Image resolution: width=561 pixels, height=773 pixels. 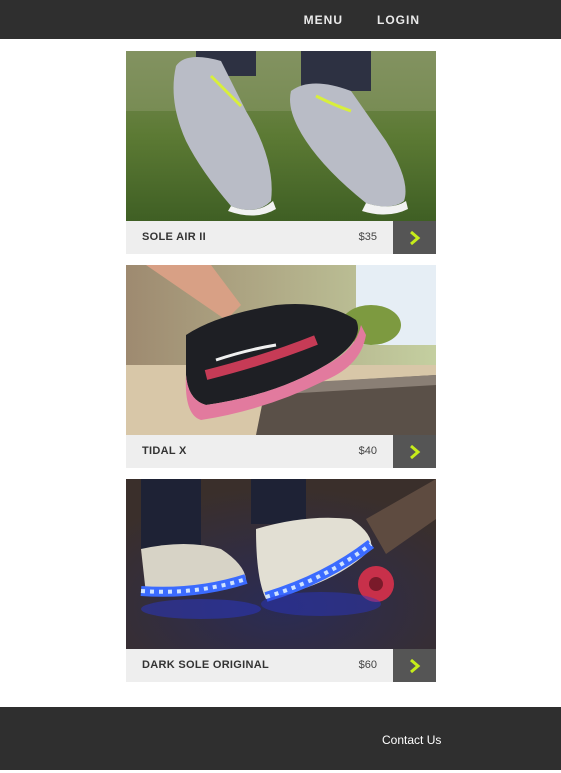 What do you see at coordinates (281, 350) in the screenshot?
I see `product-image-tidal-x` at bounding box center [281, 350].